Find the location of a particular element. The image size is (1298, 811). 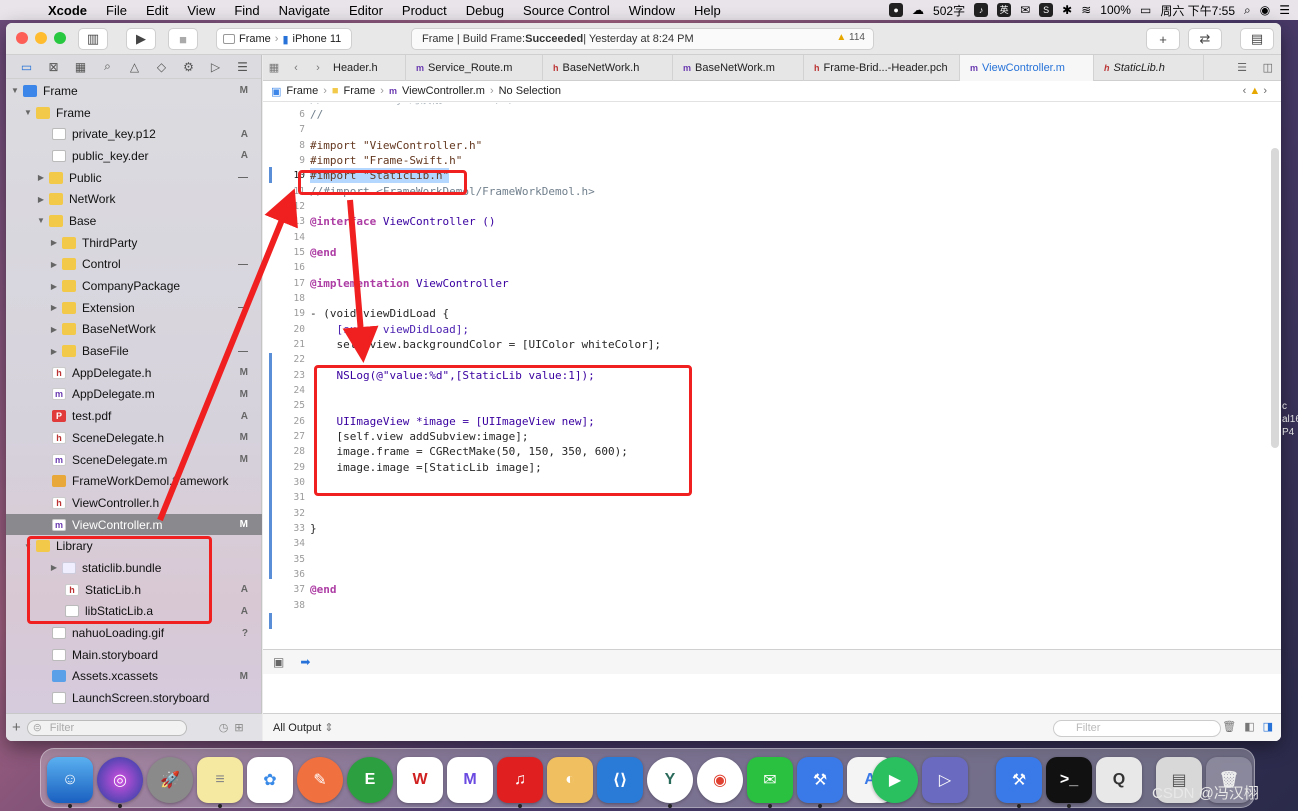

annotation-arrow-library-to-import is located at coordinates (227, 355).